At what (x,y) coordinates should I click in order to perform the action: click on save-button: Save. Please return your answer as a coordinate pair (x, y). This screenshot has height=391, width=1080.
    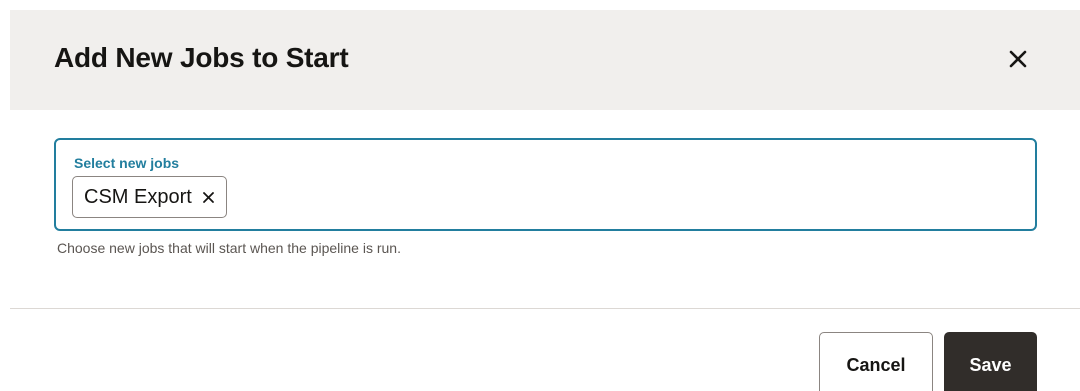
    Looking at the image, I should click on (990, 361).